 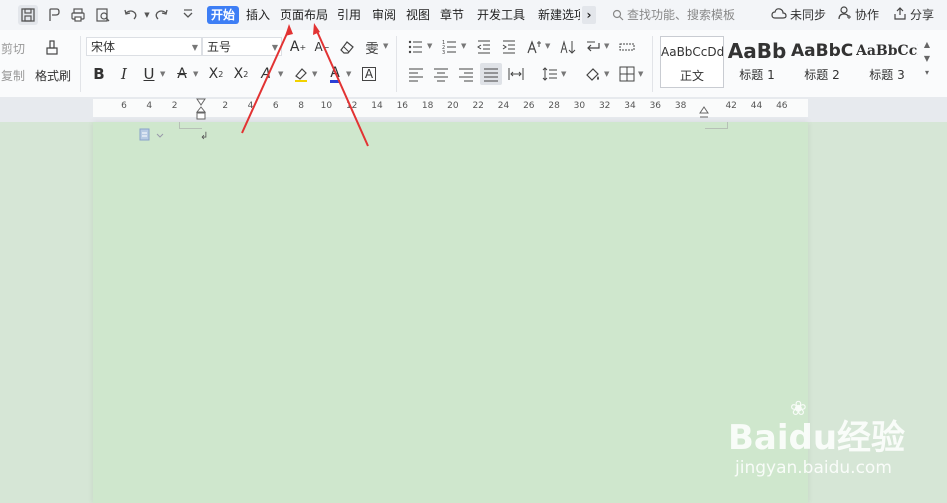 I want to click on watermark-logo-text: Baidu经验, so click(x=817, y=438).